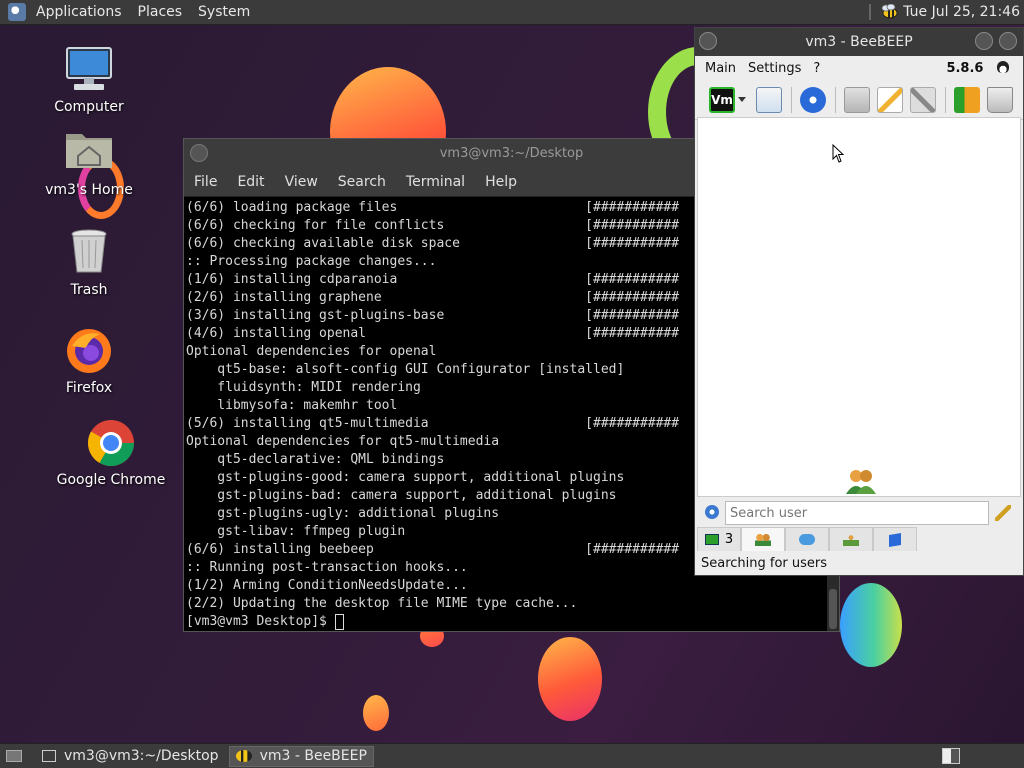 The image size is (1024, 768). I want to click on clear-search-icon, so click(1003, 513).